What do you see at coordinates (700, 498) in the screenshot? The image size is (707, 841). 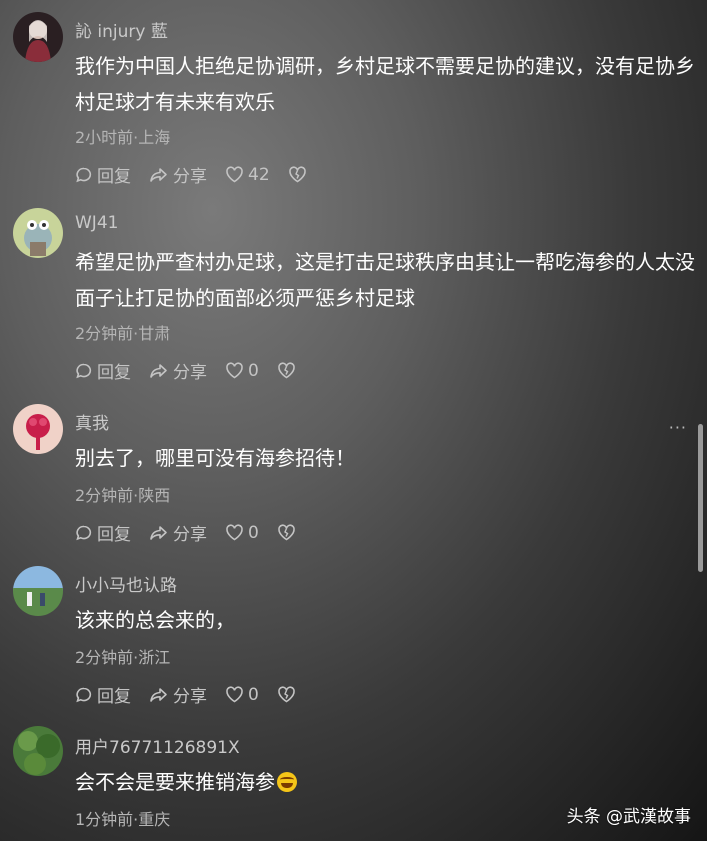 I see `scrollbar` at bounding box center [700, 498].